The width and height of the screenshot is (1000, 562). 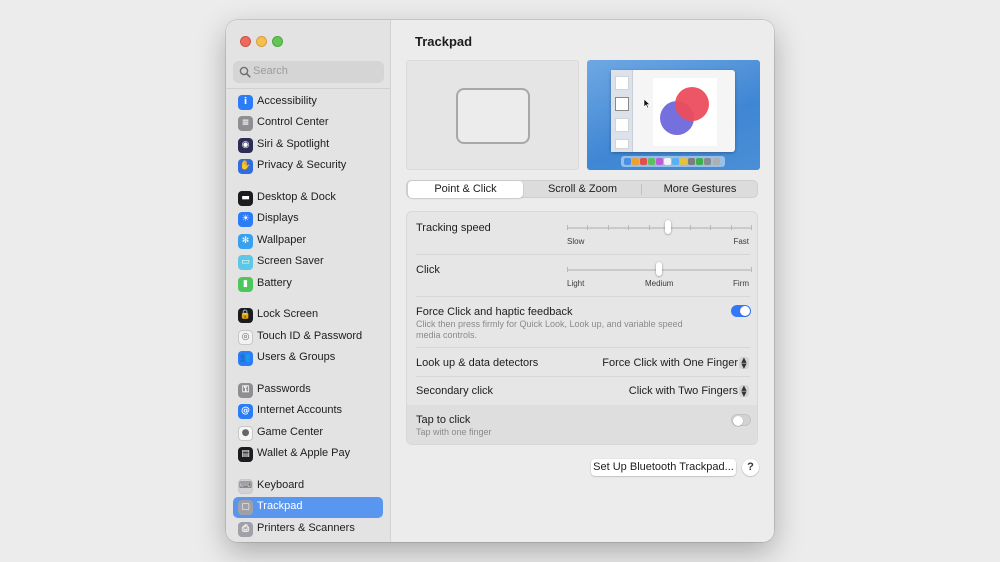 I want to click on preview-app-window, so click(x=673, y=111).